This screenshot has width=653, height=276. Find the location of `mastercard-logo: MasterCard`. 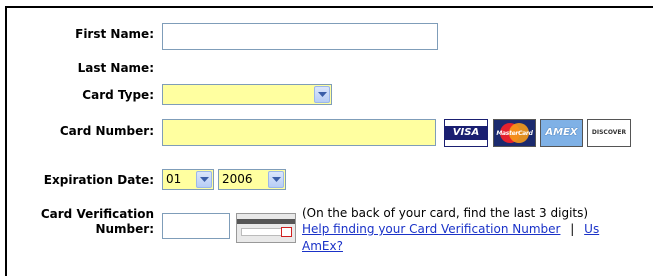

mastercard-logo: MasterCard is located at coordinates (514, 133).